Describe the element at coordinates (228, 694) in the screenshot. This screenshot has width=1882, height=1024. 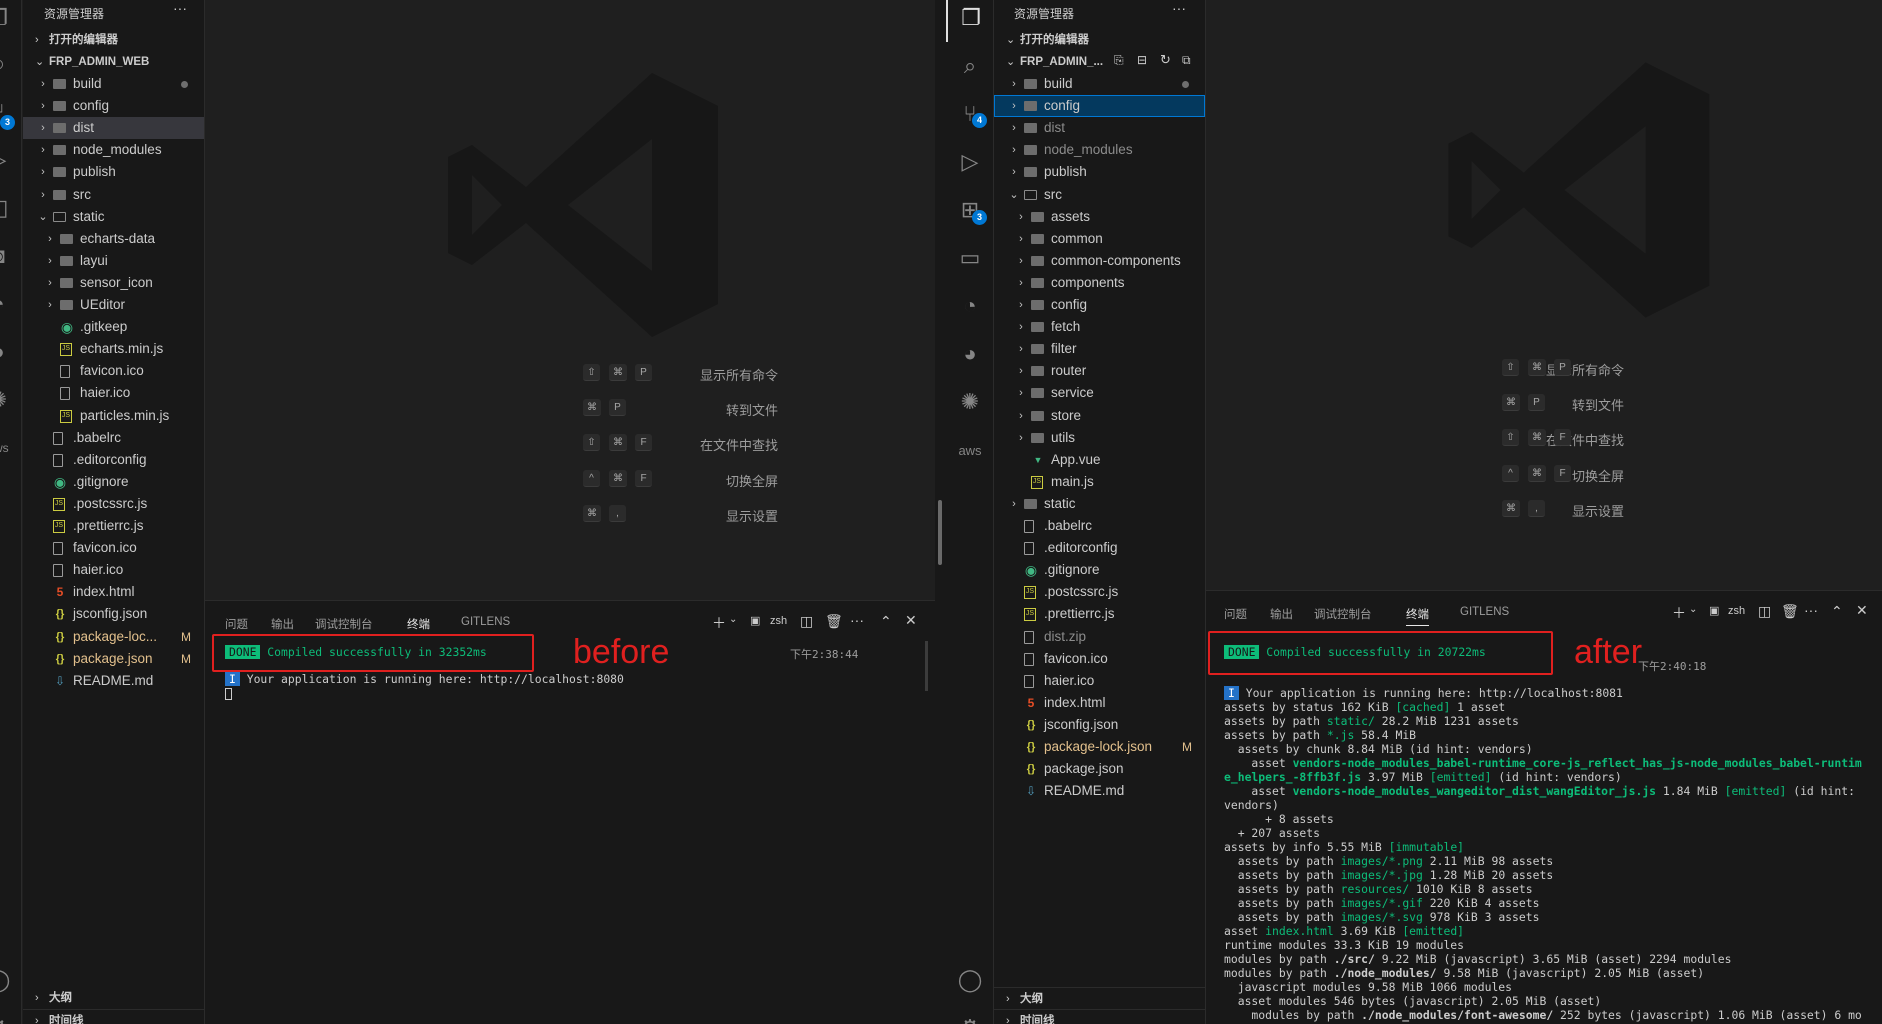
I see `terminal-cursor` at that location.